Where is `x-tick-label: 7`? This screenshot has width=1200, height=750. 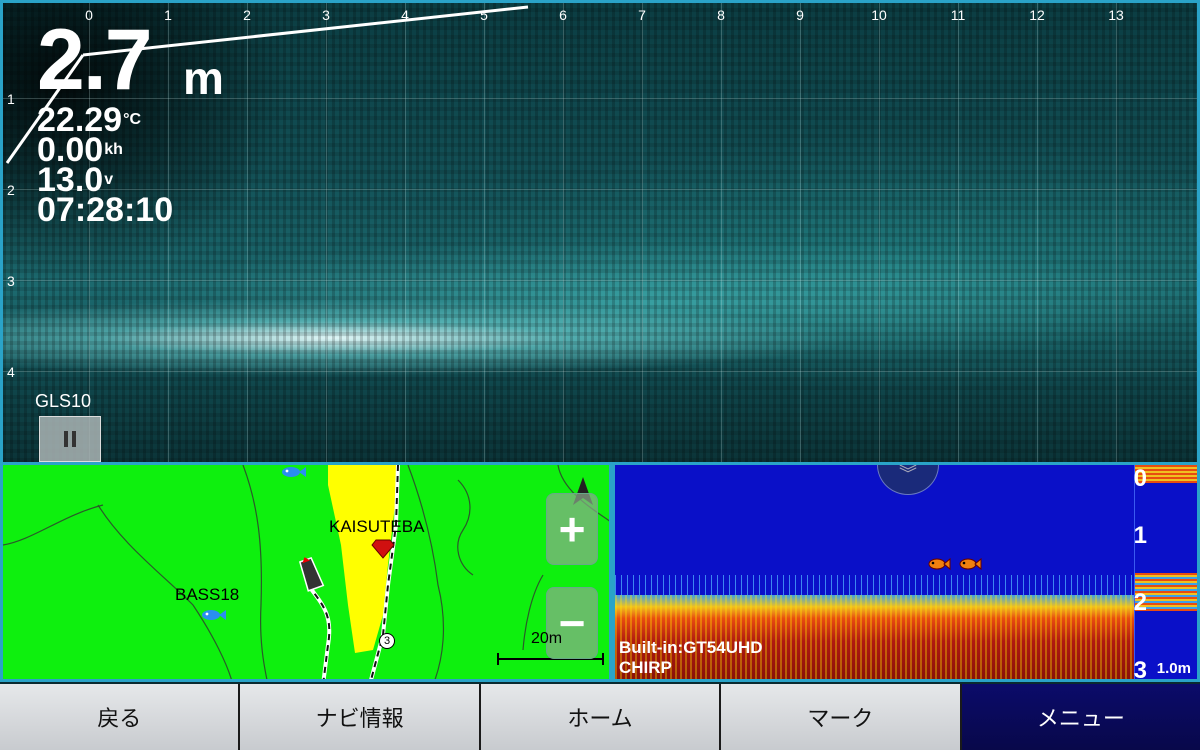 x-tick-label: 7 is located at coordinates (642, 15).